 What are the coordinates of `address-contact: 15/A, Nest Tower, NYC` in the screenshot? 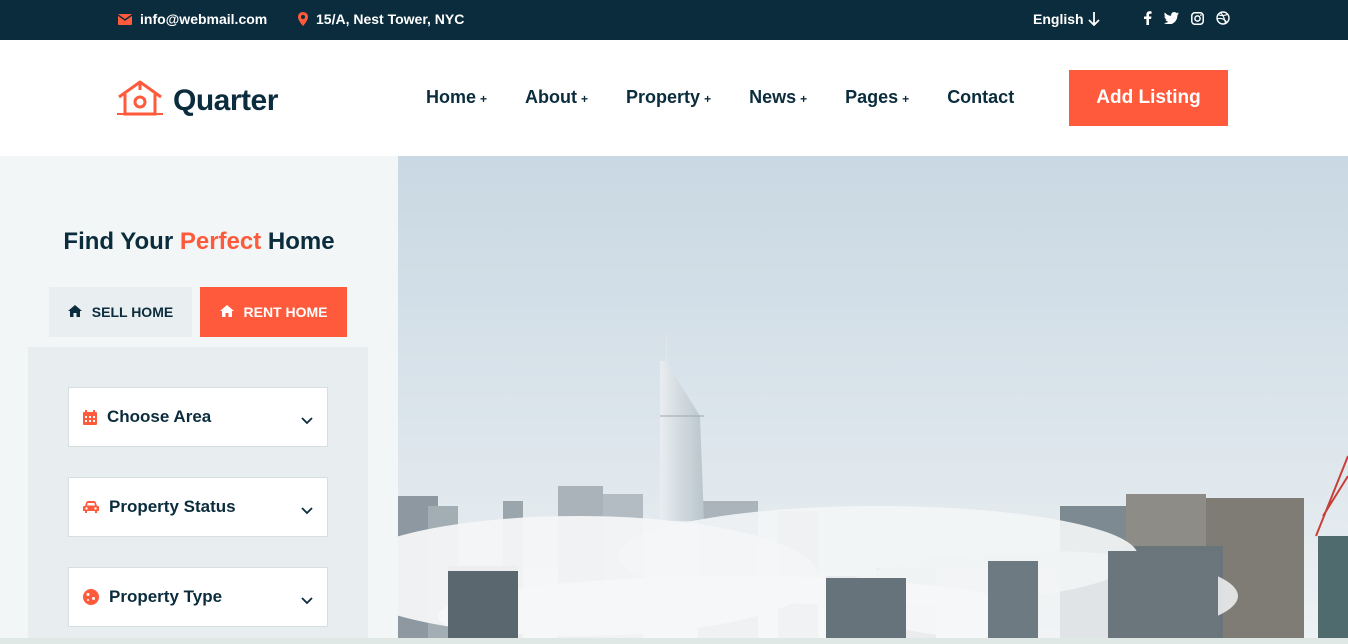 It's located at (381, 19).